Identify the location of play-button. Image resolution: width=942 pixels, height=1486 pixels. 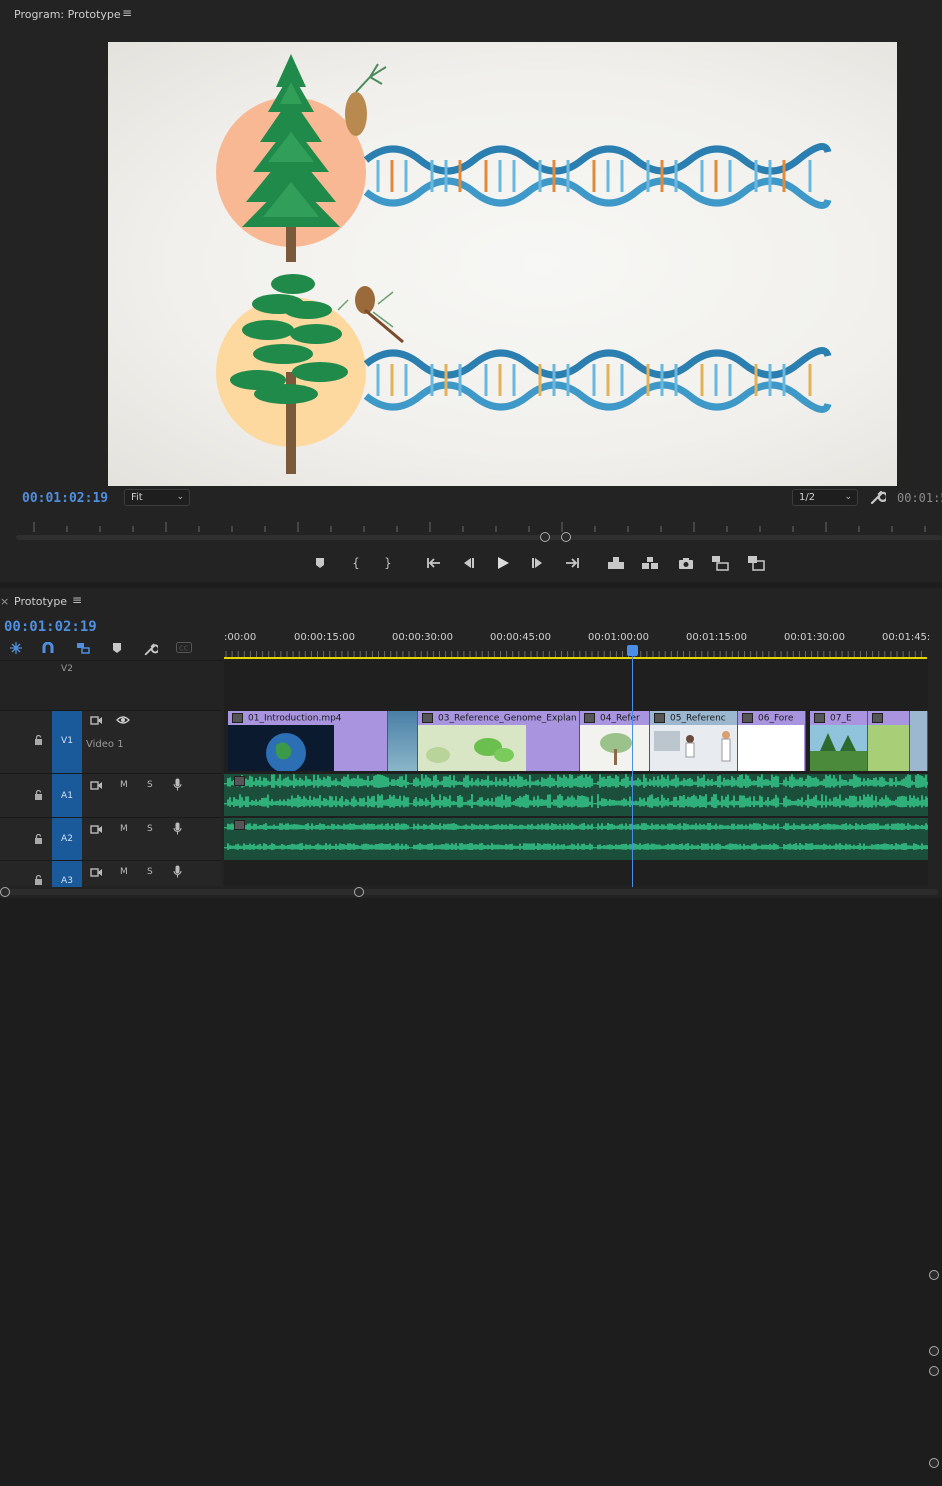
(503, 563).